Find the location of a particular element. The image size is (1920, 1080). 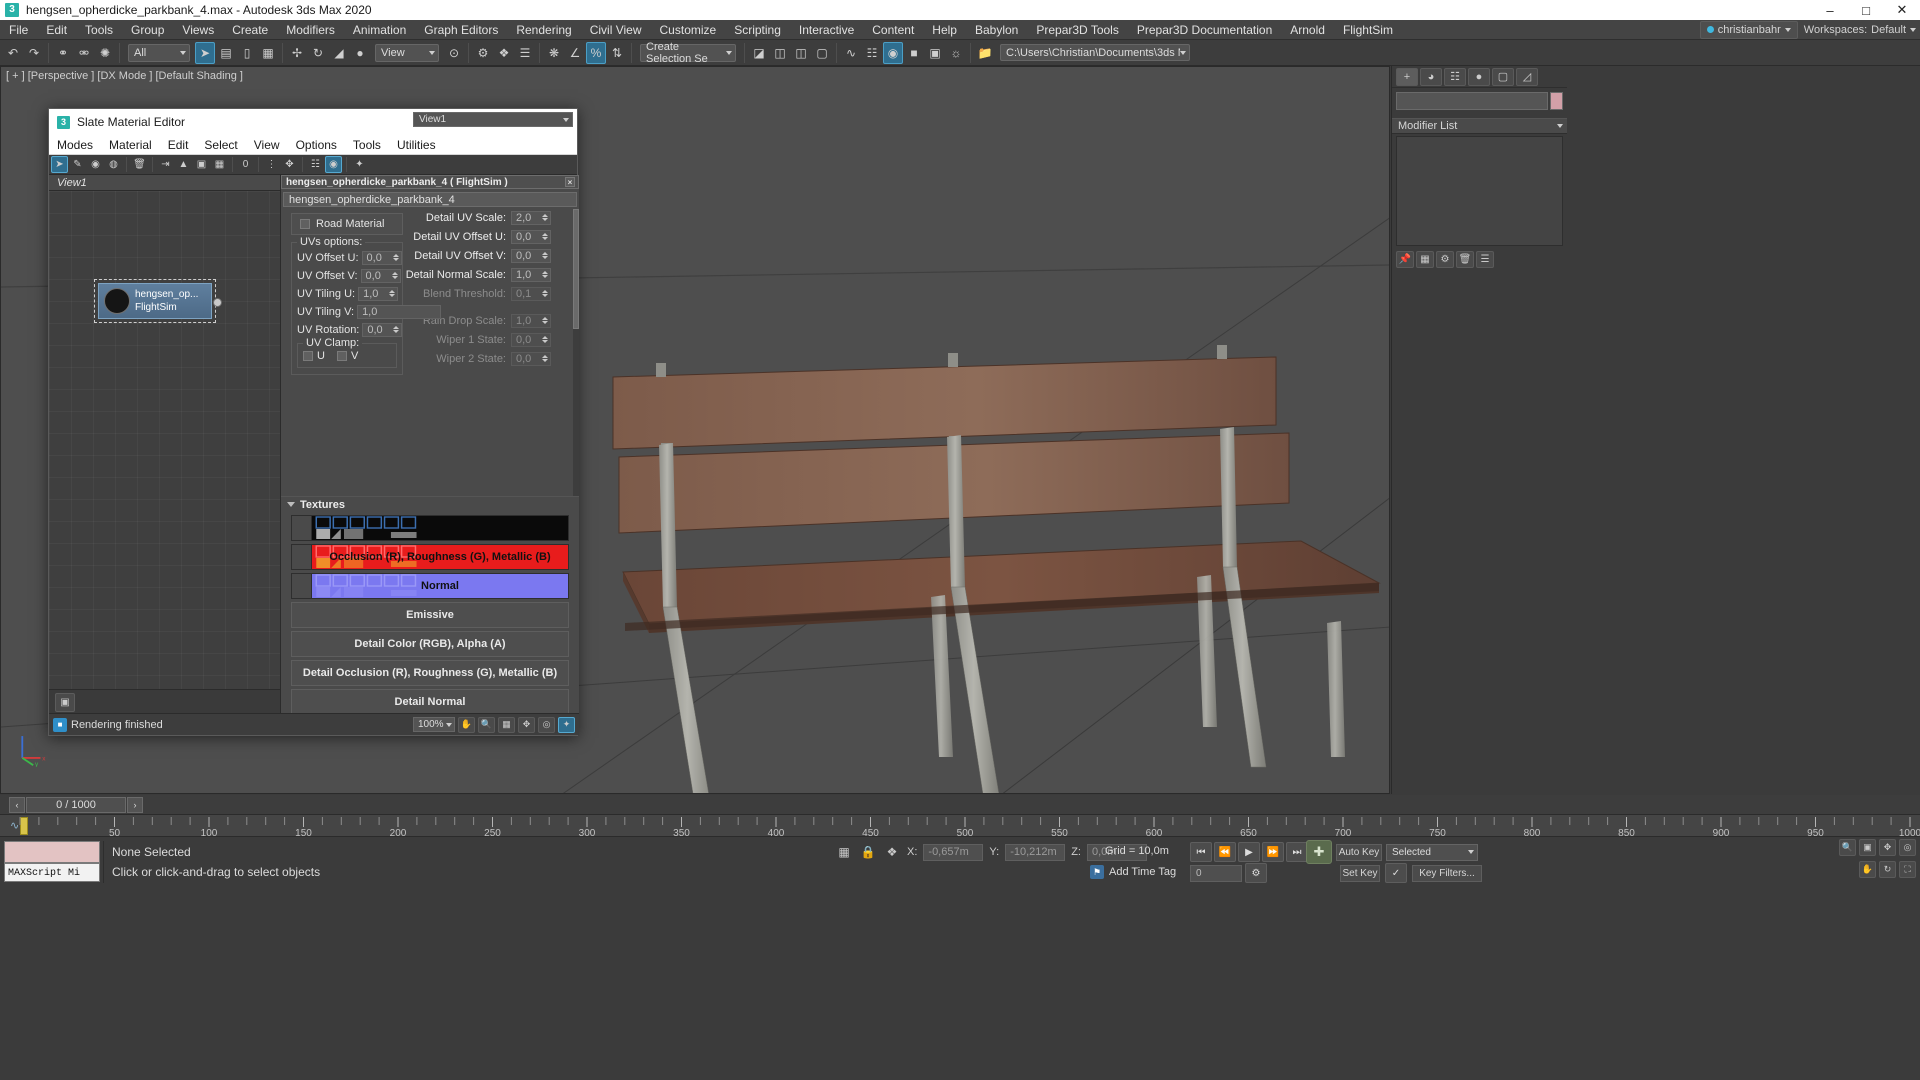

sme-menu-select: Select is located at coordinates (220, 145).